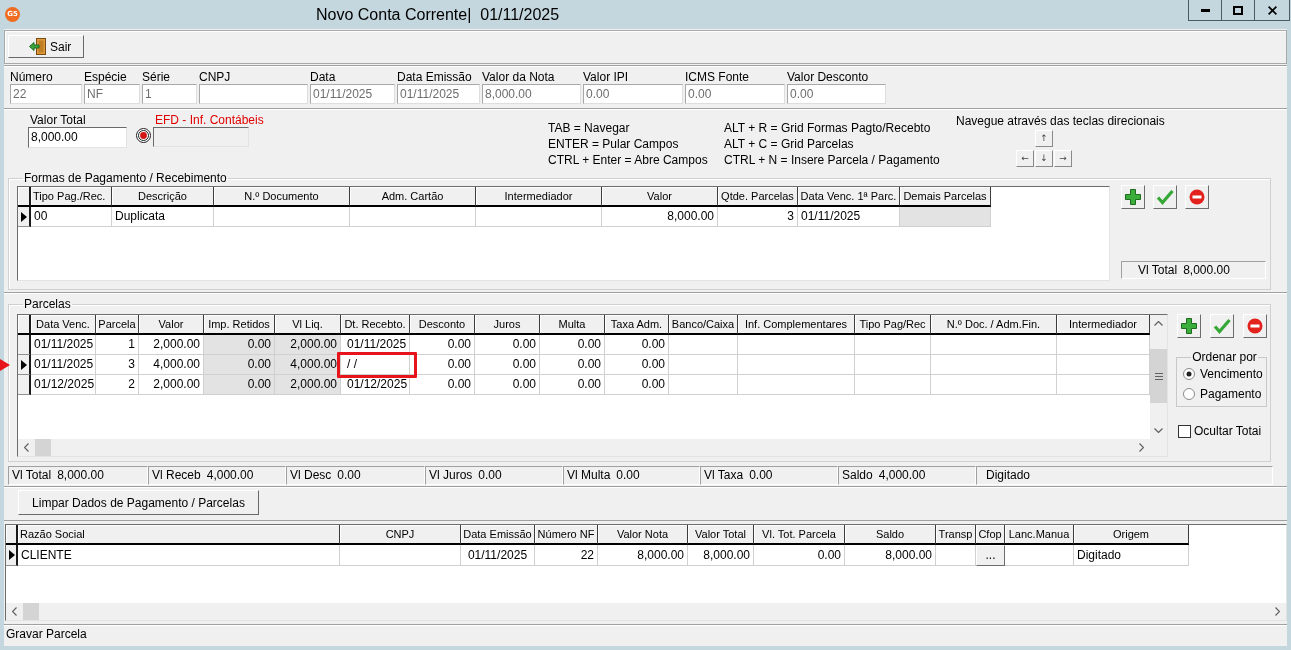 This screenshot has width=1291, height=650. Describe the element at coordinates (614, 144) in the screenshot. I see `shortcut-hint: ENTER = Pular Campos` at that location.